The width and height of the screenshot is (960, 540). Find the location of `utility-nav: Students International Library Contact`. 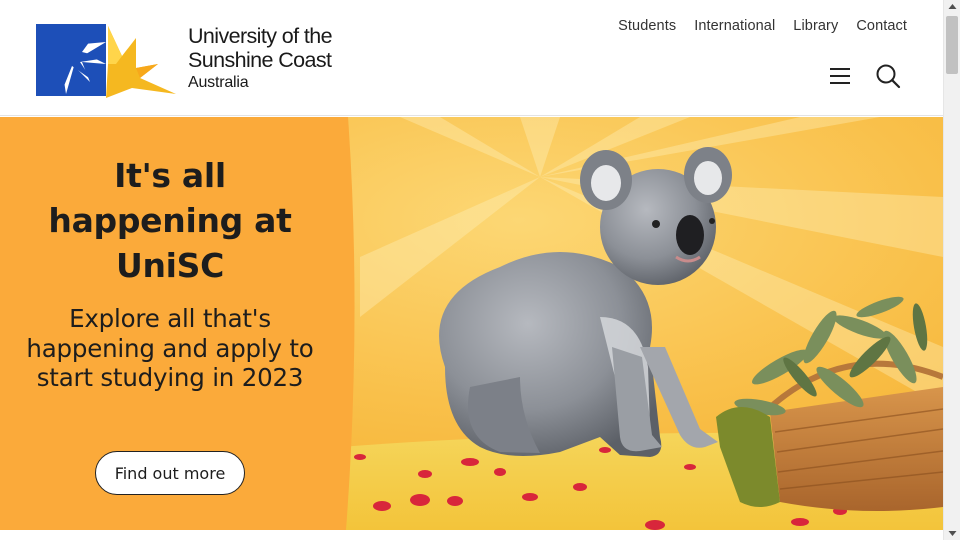

utility-nav: Students International Library Contact is located at coordinates (762, 26).